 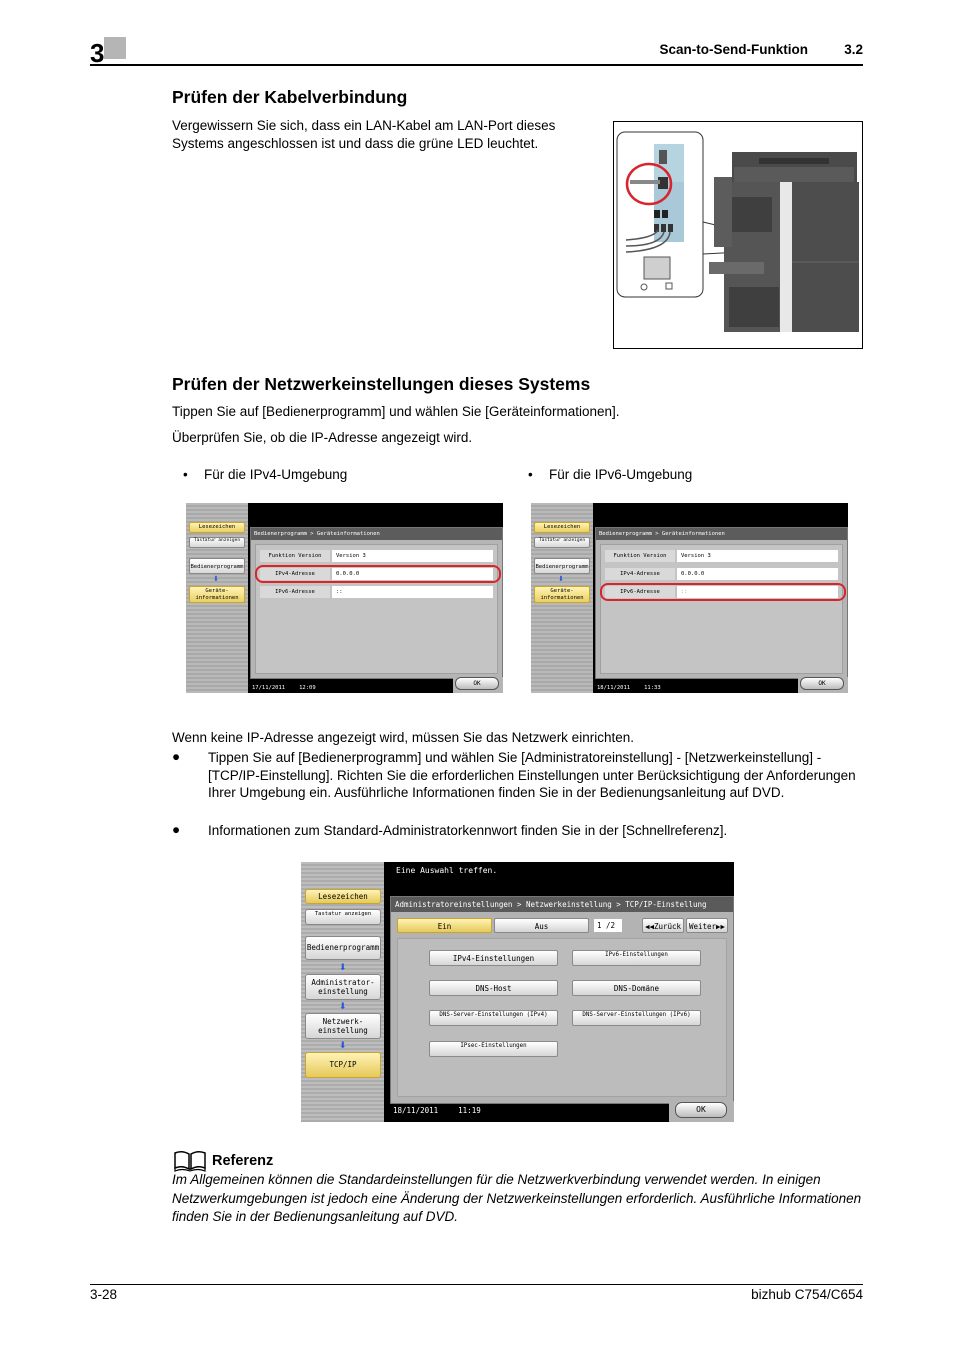 What do you see at coordinates (493, 1018) in the screenshot?
I see `dns-server-ipv4-button: DNS-Server-Einstellungen (IPv4)` at bounding box center [493, 1018].